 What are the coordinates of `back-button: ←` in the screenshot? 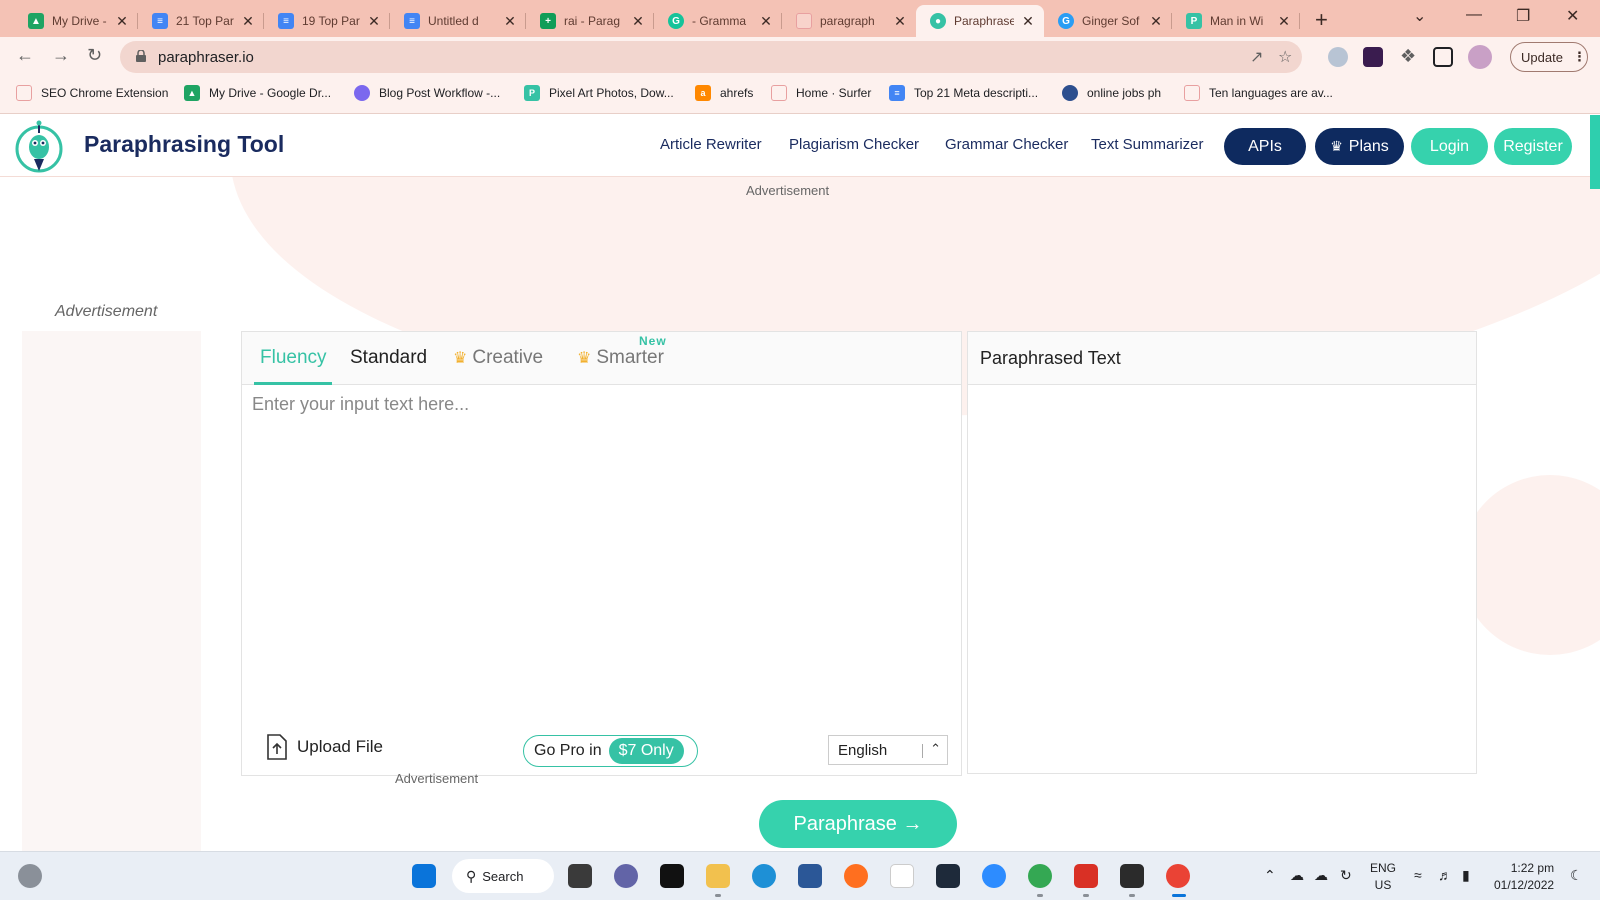 It's located at (25, 55).